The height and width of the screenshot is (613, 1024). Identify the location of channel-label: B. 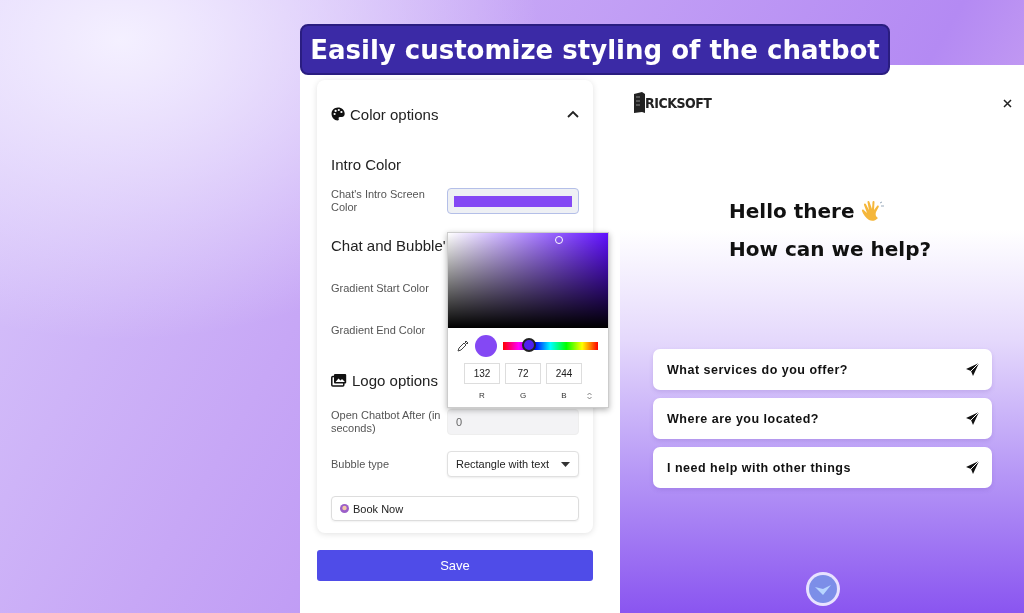
(564, 395).